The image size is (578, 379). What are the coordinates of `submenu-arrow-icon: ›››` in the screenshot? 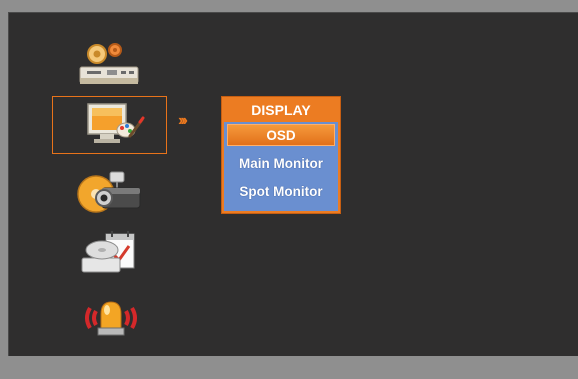 It's located at (183, 120).